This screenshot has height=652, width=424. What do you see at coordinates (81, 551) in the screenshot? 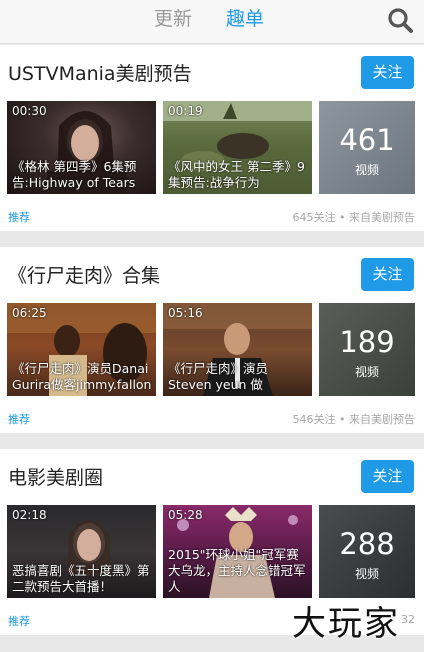
I see `video-thumbnail: 02:18 恶搞喜剧《五十度黑》第二款预告大首播！` at bounding box center [81, 551].